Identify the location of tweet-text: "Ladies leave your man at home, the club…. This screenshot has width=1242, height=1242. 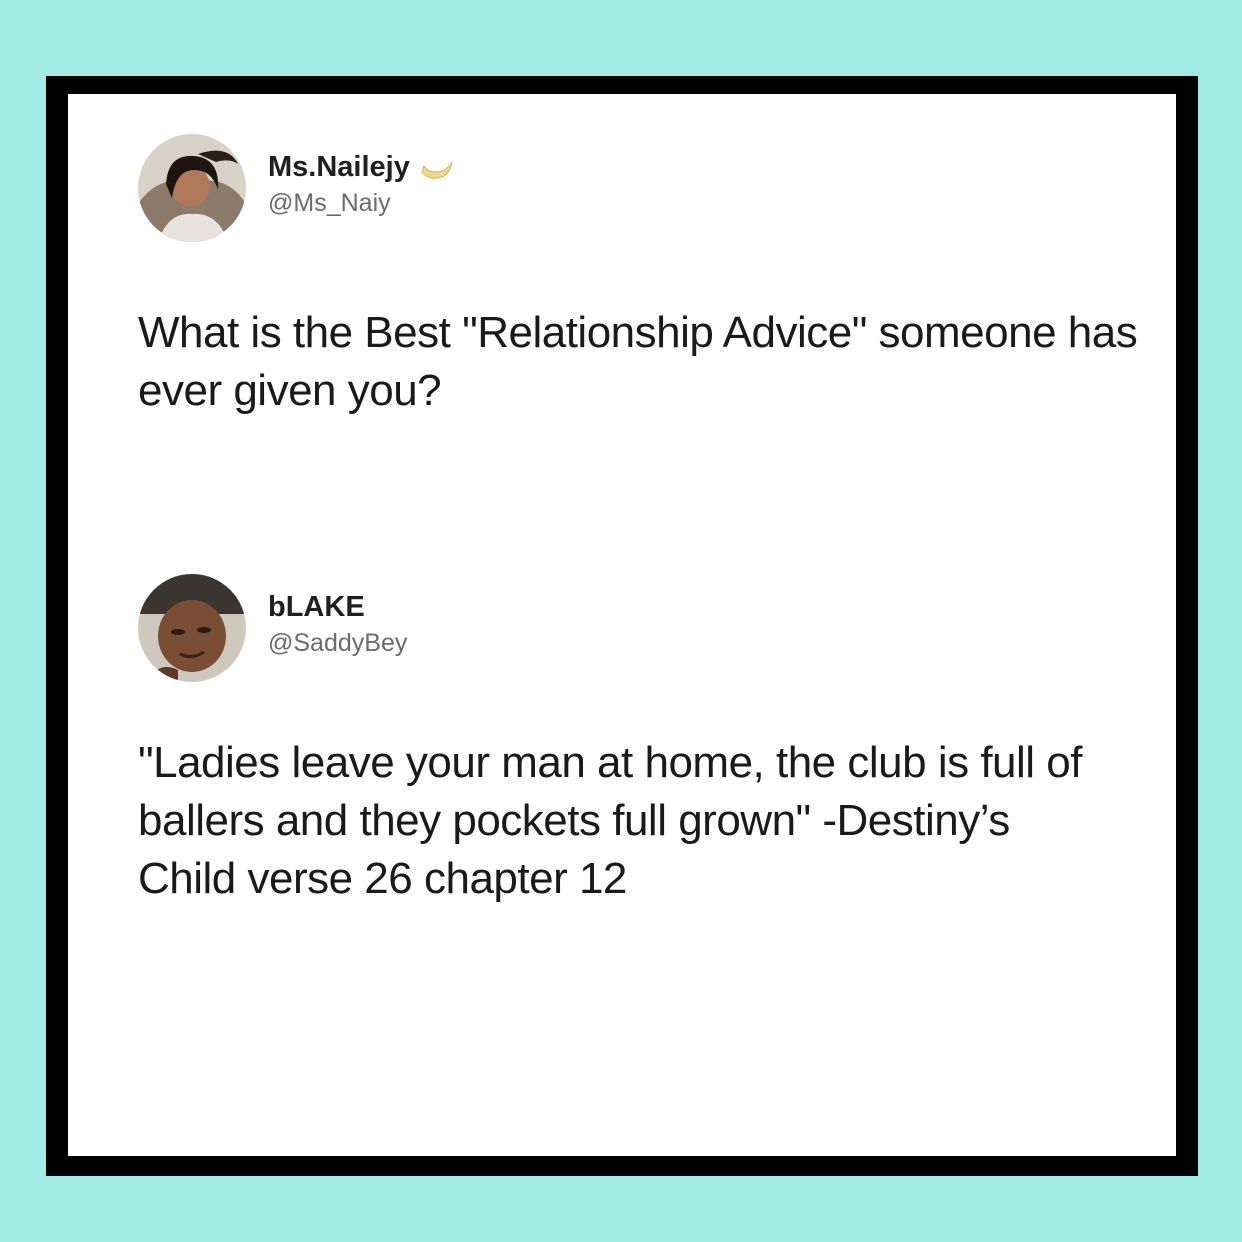
(610, 820).